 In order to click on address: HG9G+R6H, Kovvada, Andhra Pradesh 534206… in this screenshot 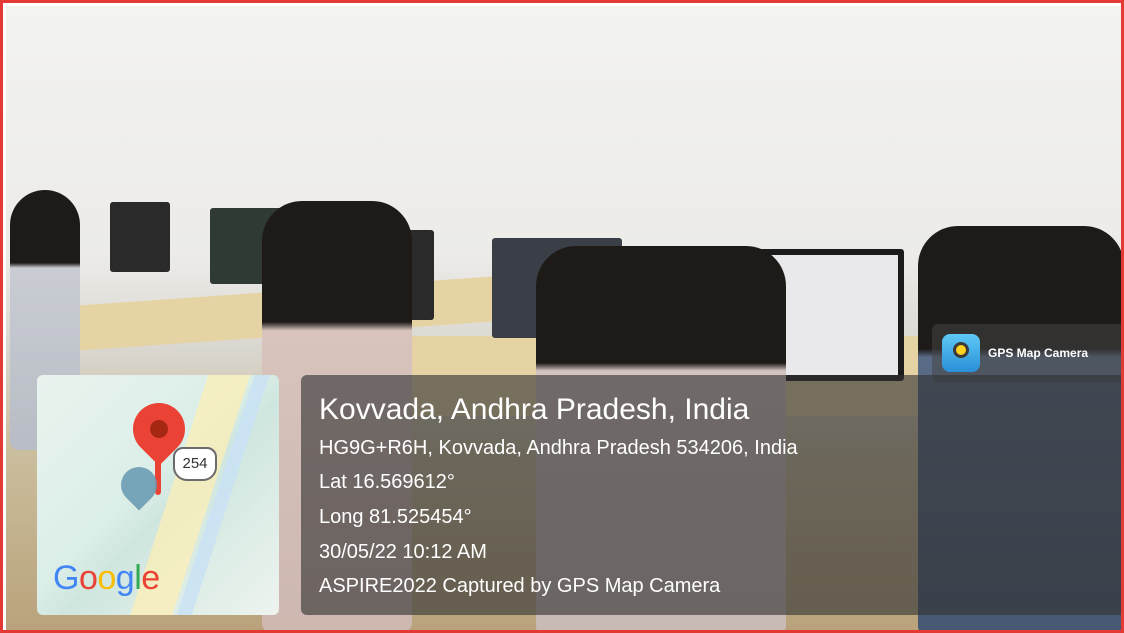, I will do `click(558, 448)`.